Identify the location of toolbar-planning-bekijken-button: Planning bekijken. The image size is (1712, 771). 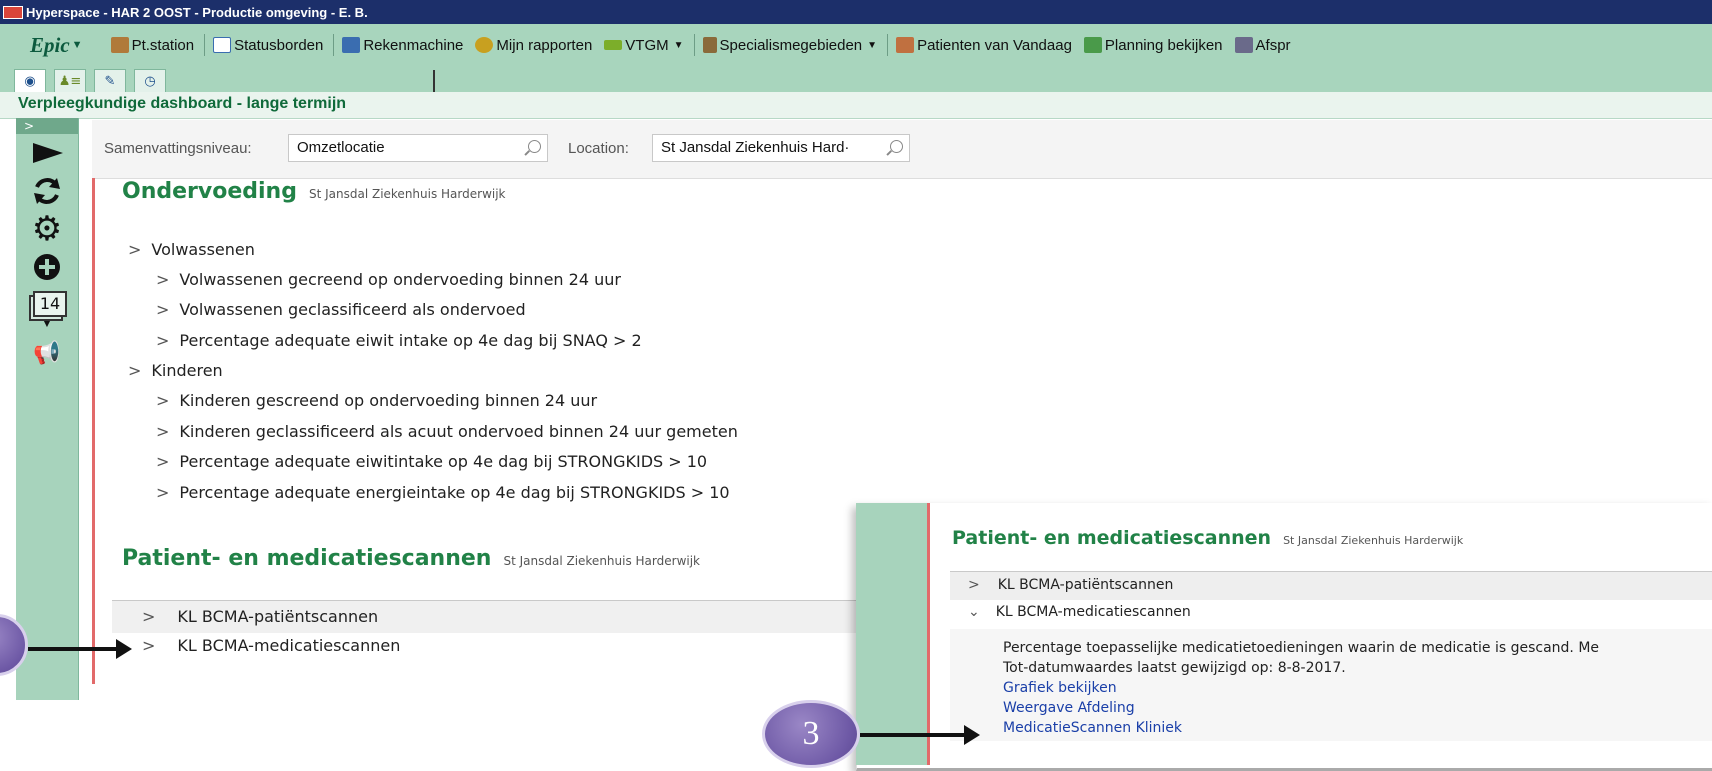
(1153, 45).